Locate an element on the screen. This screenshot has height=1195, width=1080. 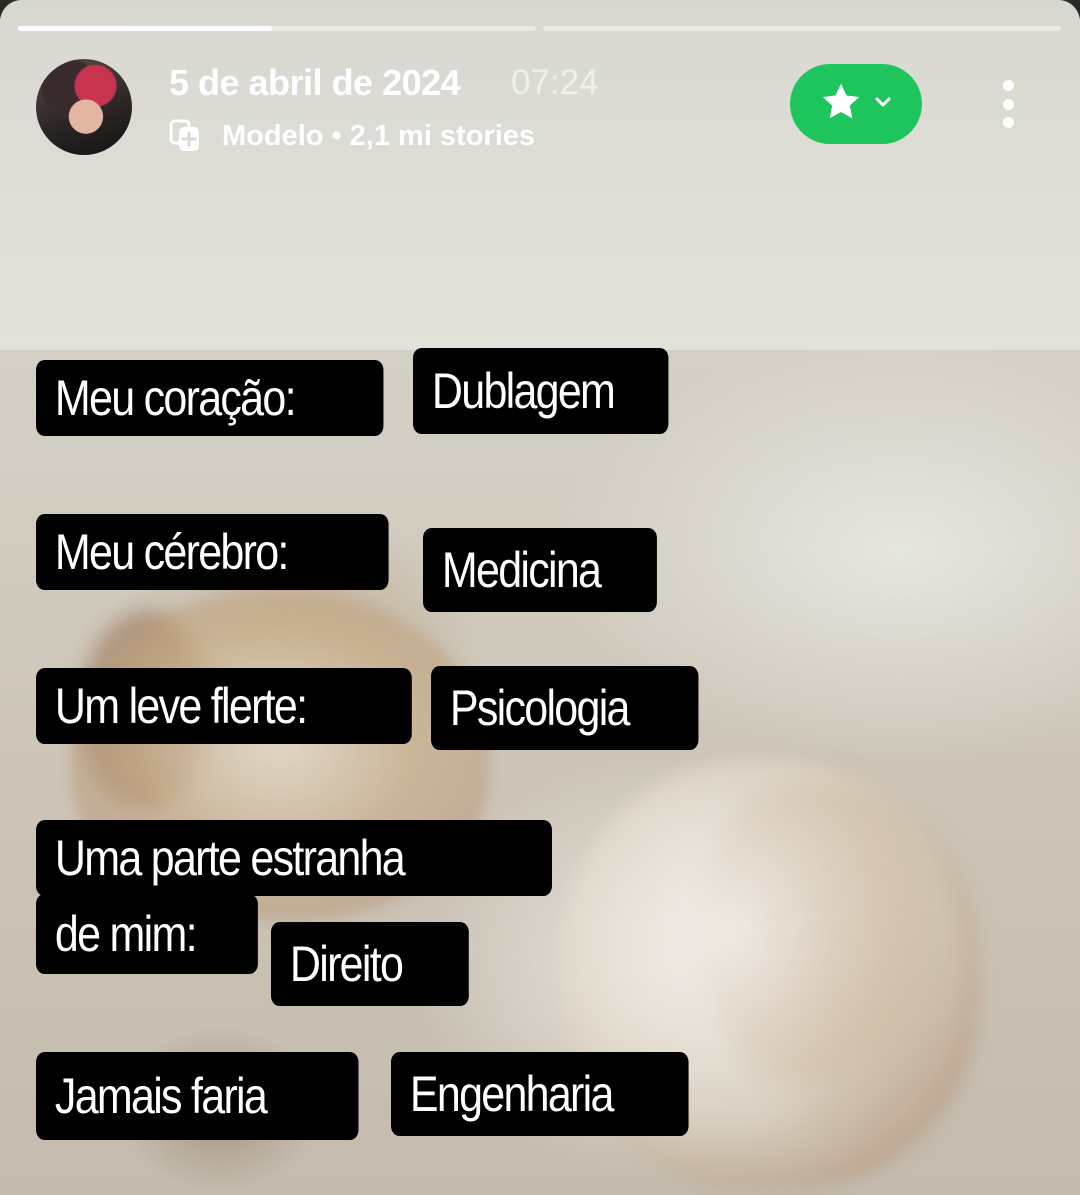
meme-label-strange-line1: Uma parte estranha is located at coordinates (294, 858).